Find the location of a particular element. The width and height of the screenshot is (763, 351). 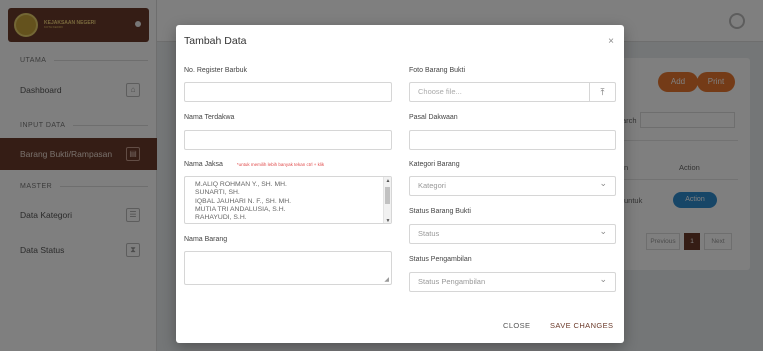

status-pengambilan-select: Status Pengambilan is located at coordinates (512, 281).